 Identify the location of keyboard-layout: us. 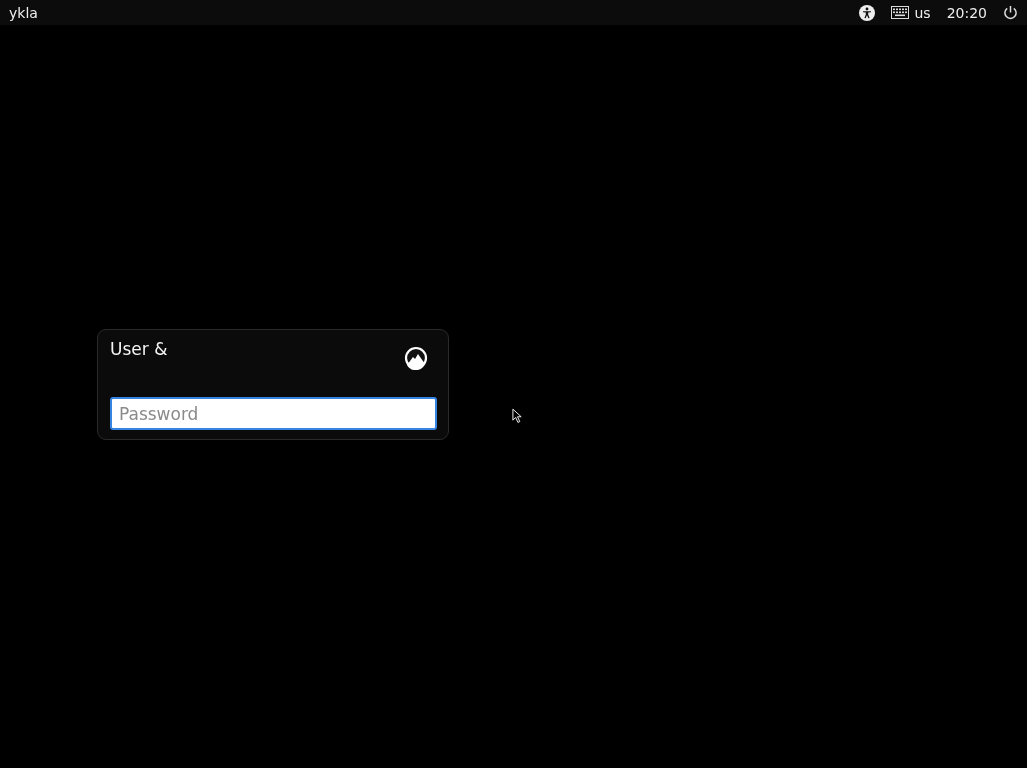
(922, 12).